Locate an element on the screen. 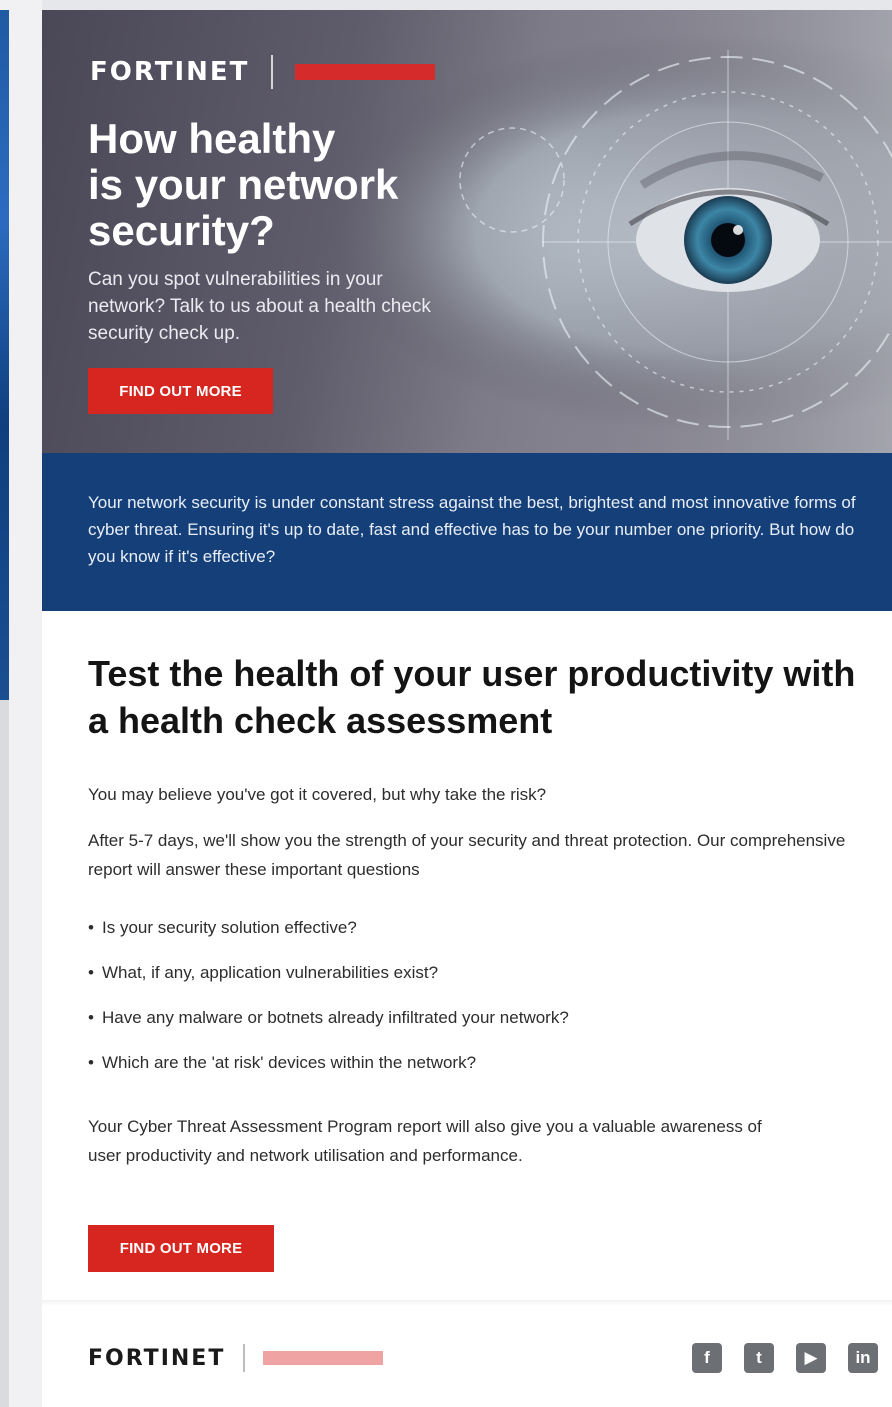  footer-brand-logo: FORTINET is located at coordinates (156, 1358).